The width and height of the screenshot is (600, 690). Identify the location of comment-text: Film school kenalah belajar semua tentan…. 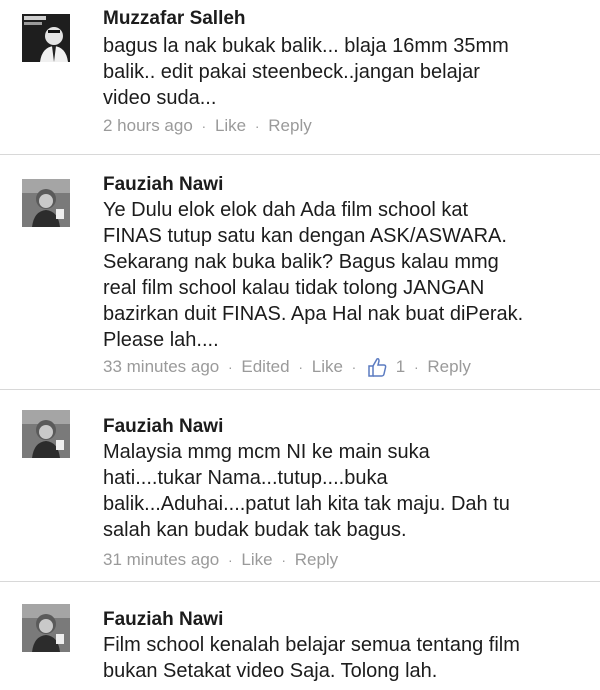
(311, 658).